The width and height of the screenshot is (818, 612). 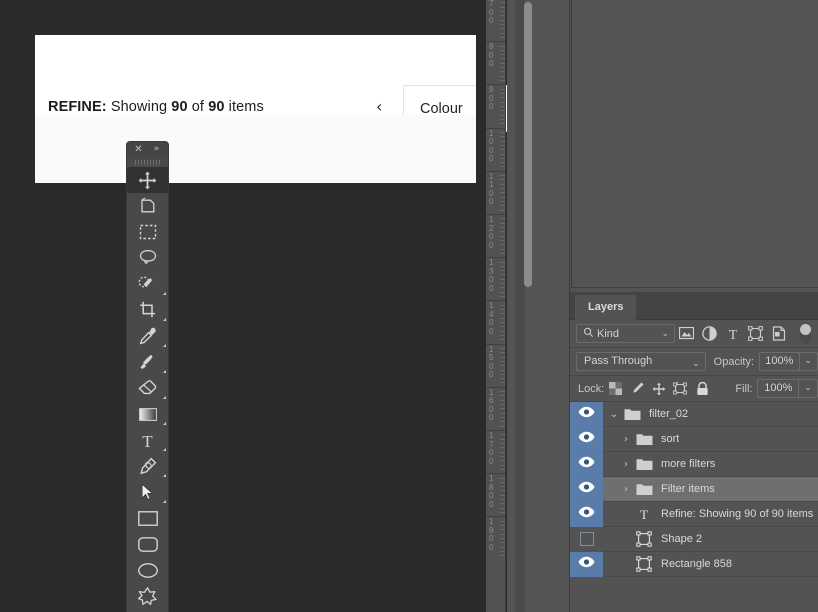 I want to click on tool-submenu-indicator-icon, so click(x=164, y=501).